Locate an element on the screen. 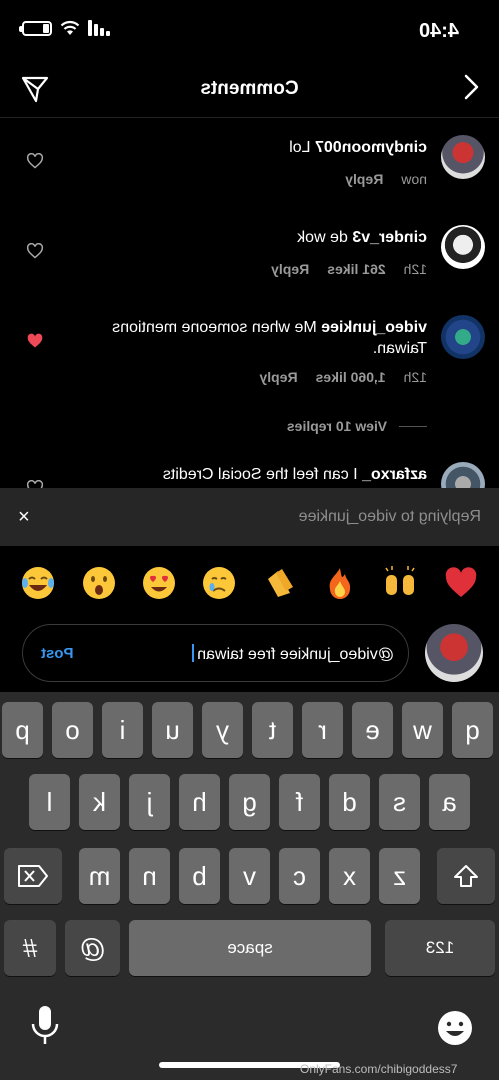  battery-icon is located at coordinates (37, 28).